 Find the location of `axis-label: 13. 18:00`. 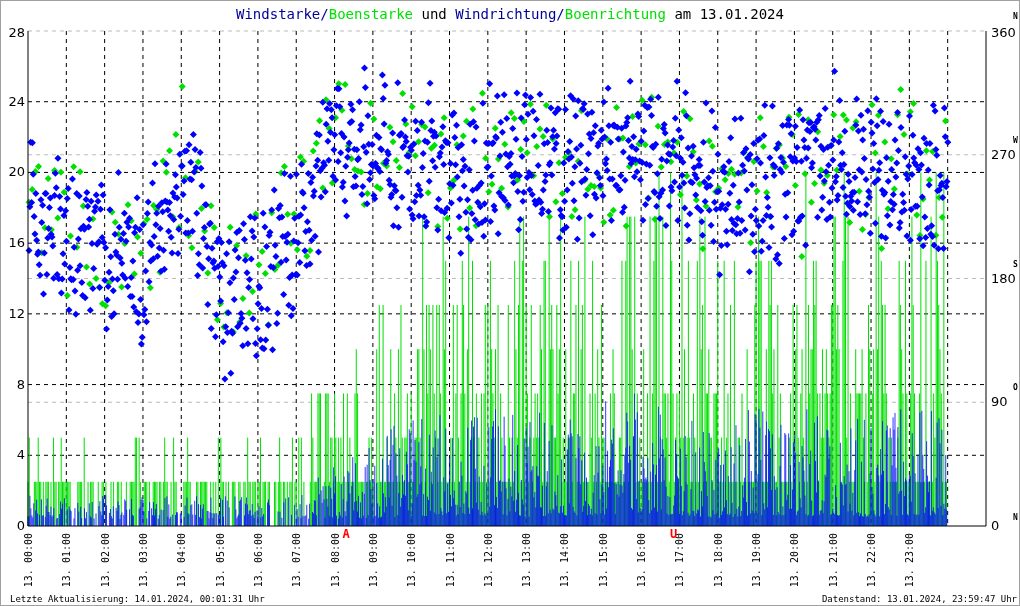

axis-label: 13. 18:00 is located at coordinates (718, 560).